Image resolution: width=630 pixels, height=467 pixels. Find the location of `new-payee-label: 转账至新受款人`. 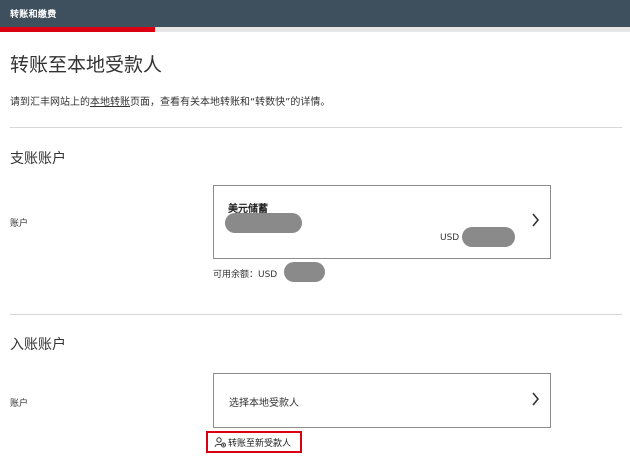

new-payee-label: 转账至新受款人 is located at coordinates (260, 443).